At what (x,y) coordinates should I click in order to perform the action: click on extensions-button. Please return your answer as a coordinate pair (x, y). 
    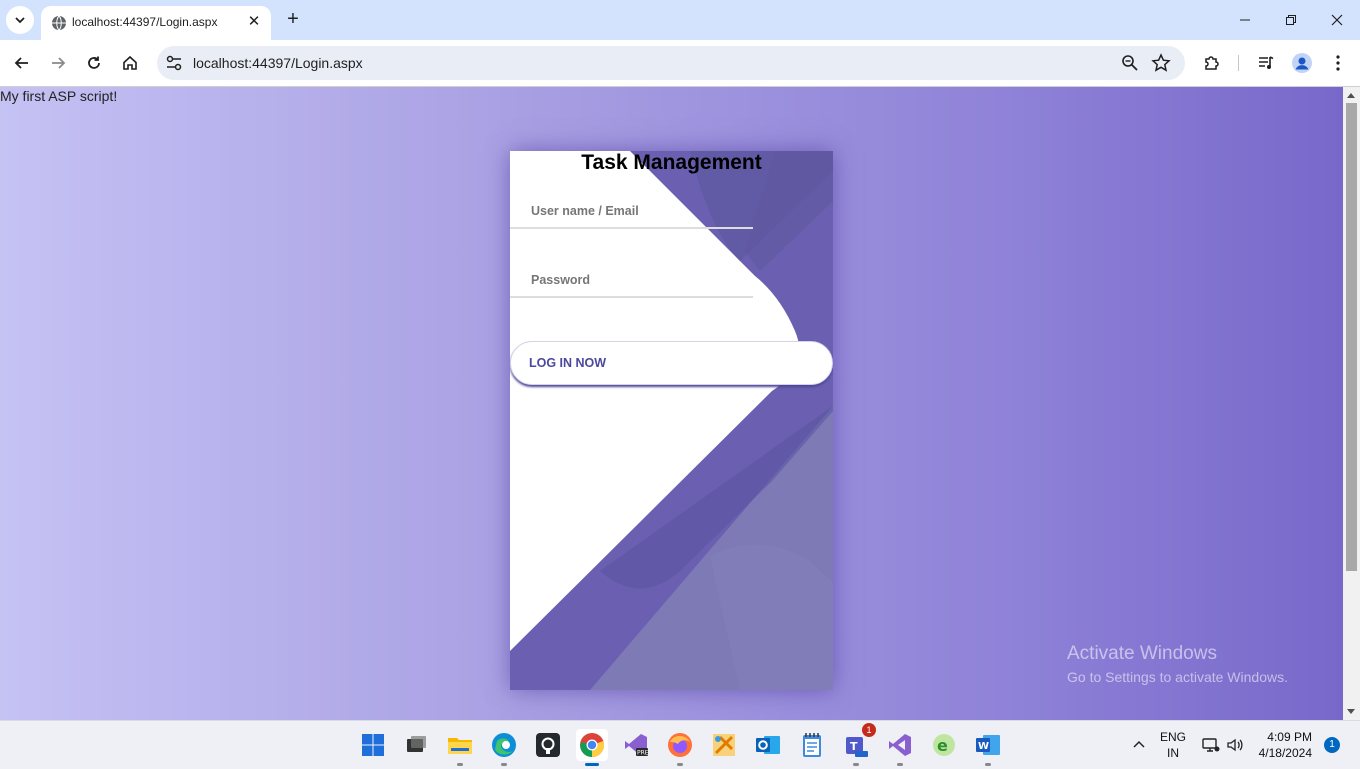
    Looking at the image, I should click on (1212, 63).